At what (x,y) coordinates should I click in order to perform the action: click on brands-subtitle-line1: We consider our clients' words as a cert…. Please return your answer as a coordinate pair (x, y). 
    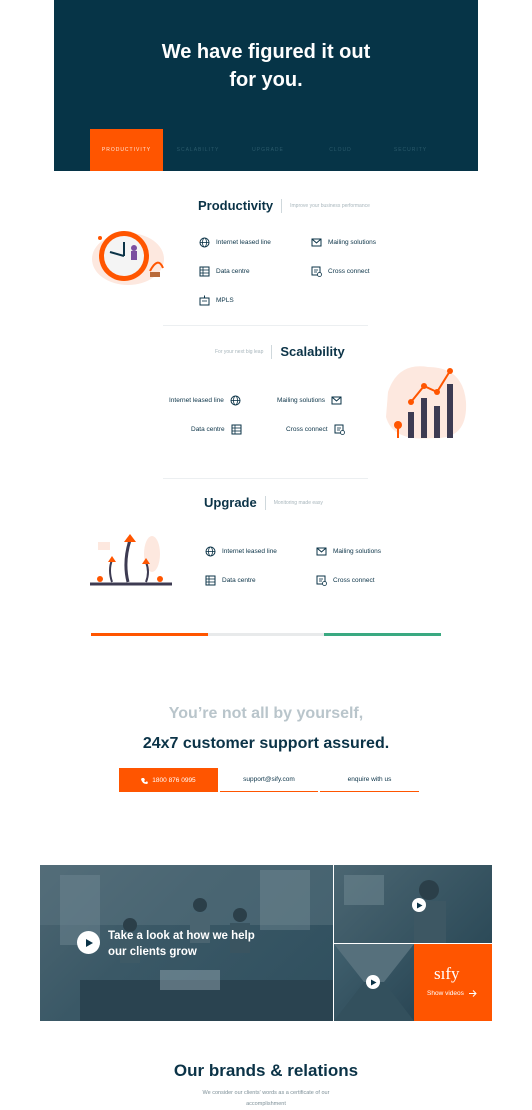
    Looking at the image, I should click on (266, 1093).